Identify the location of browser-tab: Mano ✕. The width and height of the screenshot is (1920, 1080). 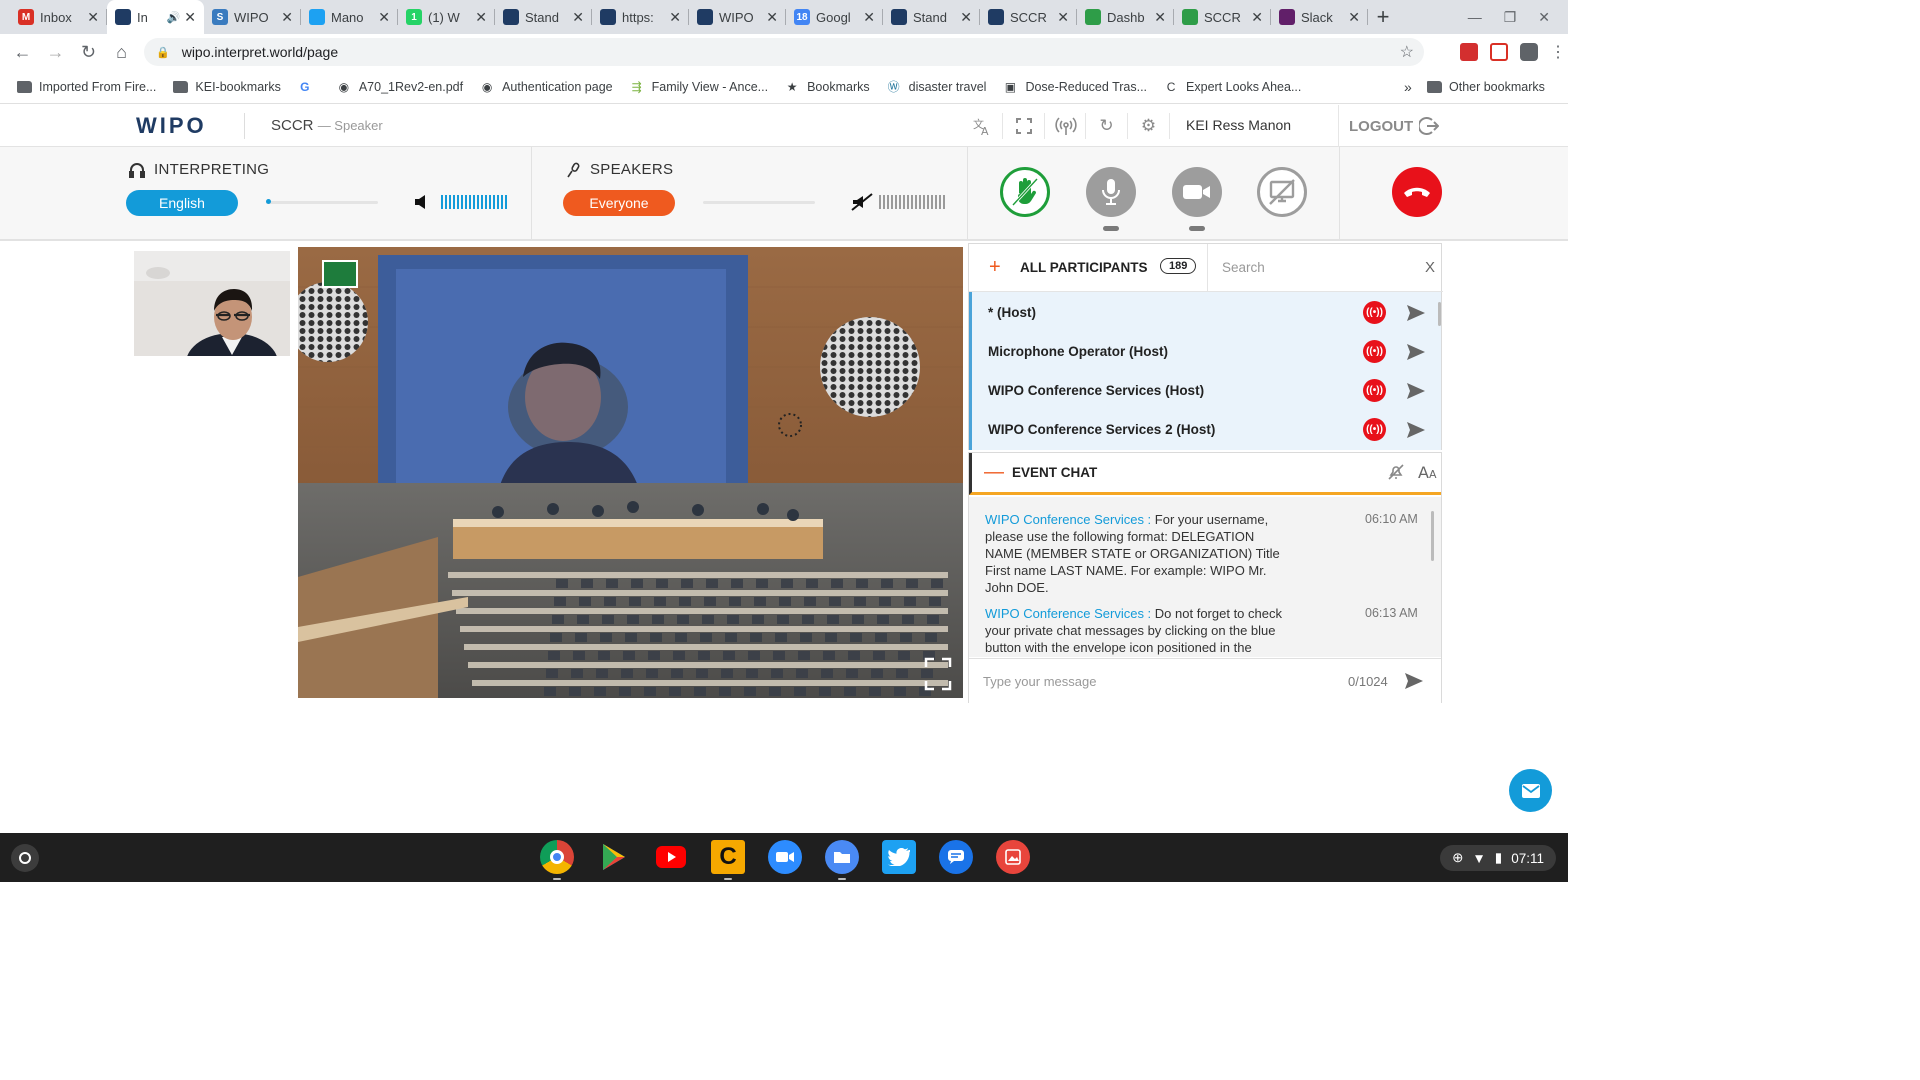
(349, 17).